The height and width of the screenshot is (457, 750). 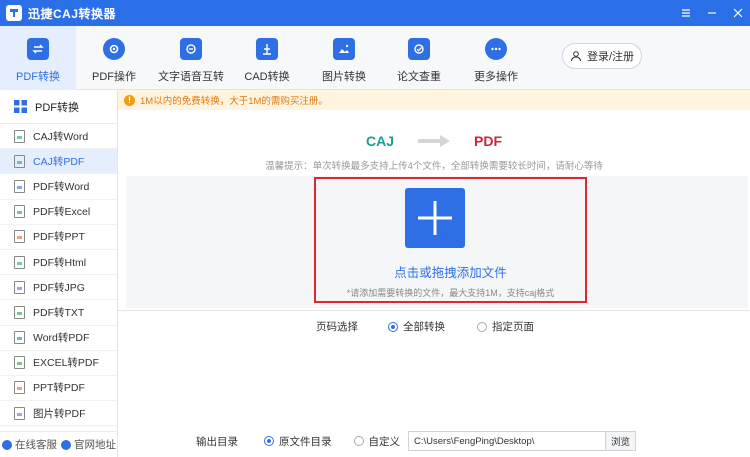 I want to click on sidebar-item-pdf-to-ppt: PDF转PPT, so click(x=58, y=237).